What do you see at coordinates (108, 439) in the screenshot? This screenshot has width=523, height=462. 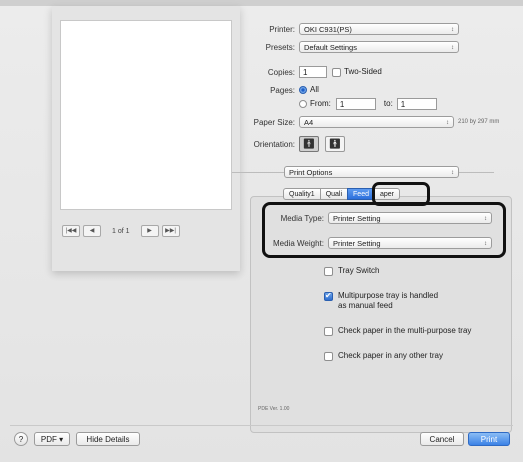 I see `hide-details-button: Hide Details` at bounding box center [108, 439].